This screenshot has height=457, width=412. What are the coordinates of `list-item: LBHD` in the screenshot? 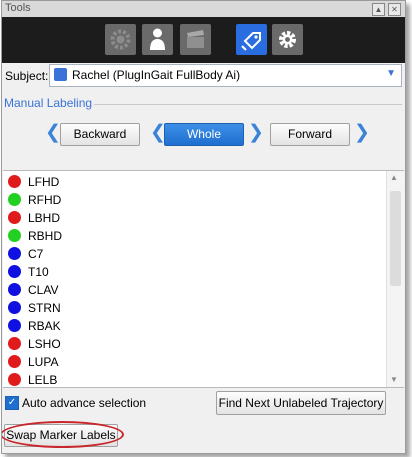 It's located at (193, 218).